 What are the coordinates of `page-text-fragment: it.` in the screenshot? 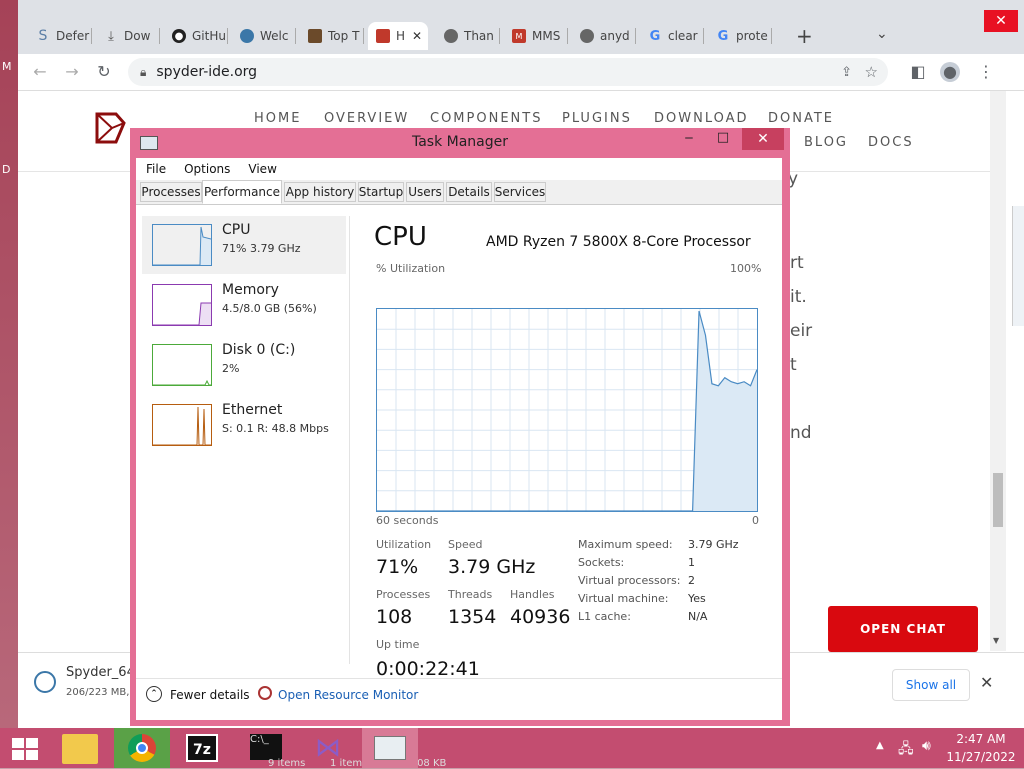 It's located at (798, 297).